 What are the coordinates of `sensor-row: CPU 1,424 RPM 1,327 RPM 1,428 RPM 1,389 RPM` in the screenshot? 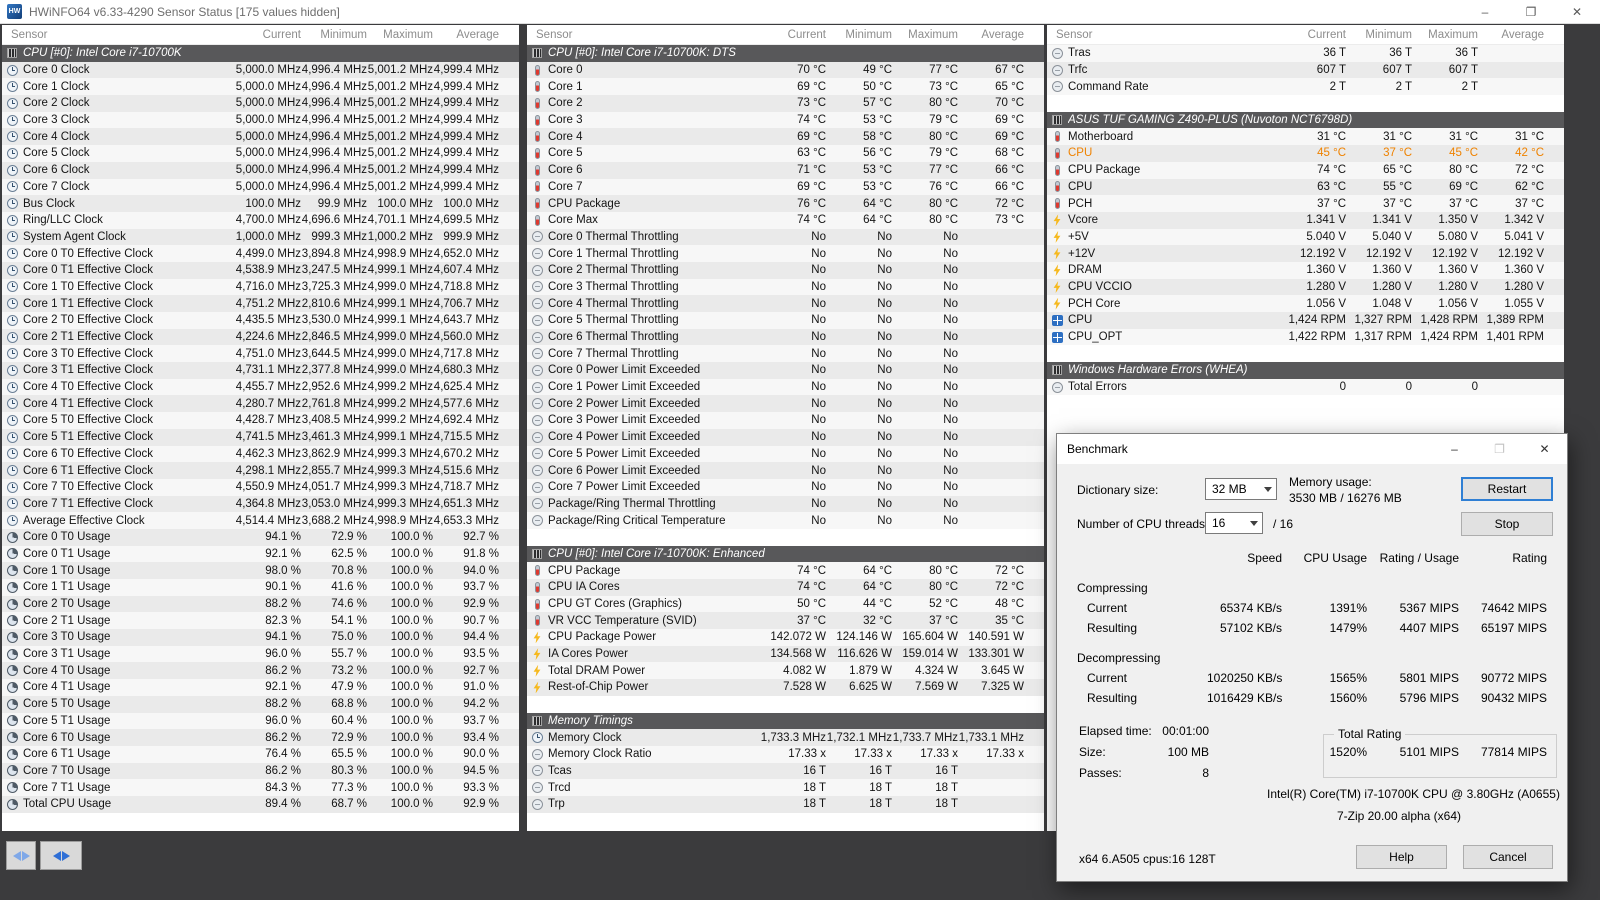 It's located at (1305, 320).